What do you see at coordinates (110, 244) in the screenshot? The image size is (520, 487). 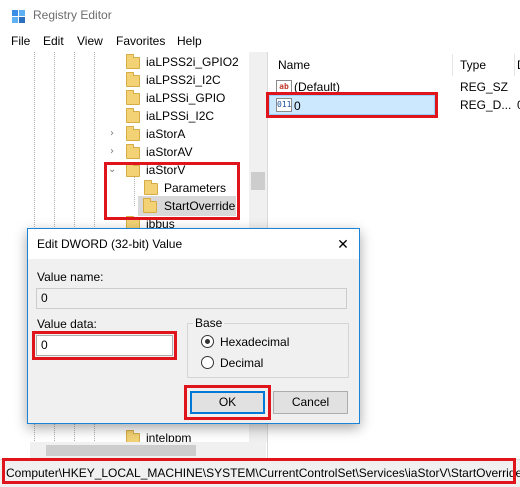 I see `dialog-title: Edit DWORD (32-bit) Value` at bounding box center [110, 244].